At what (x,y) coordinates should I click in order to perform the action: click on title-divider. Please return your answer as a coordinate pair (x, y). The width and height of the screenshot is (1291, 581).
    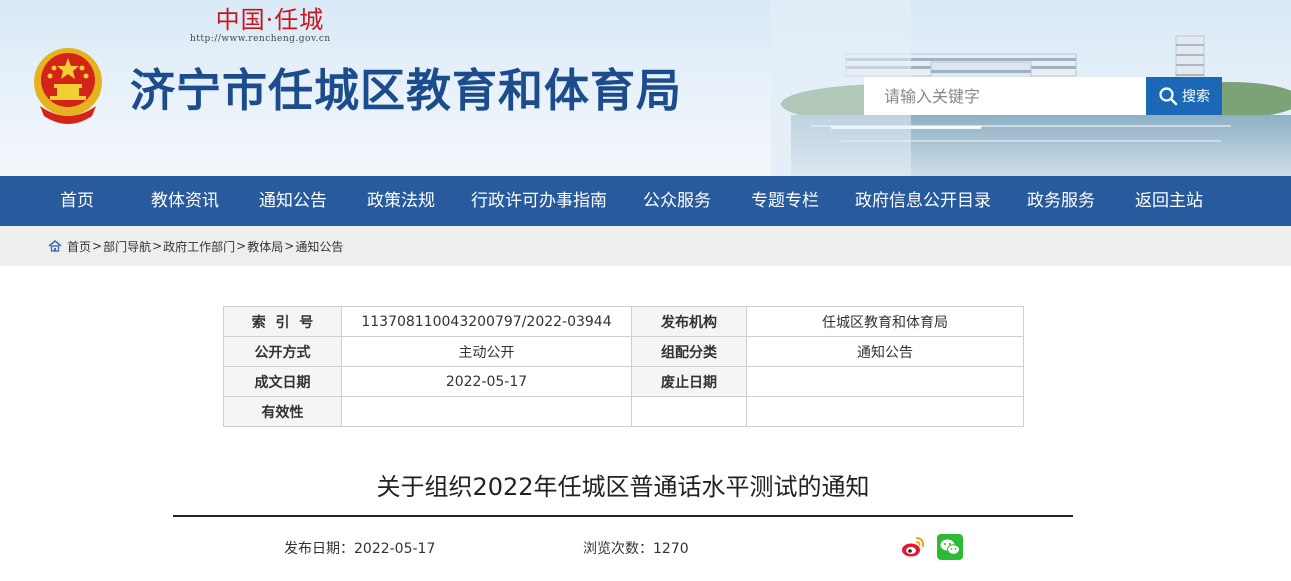
    Looking at the image, I should click on (623, 516).